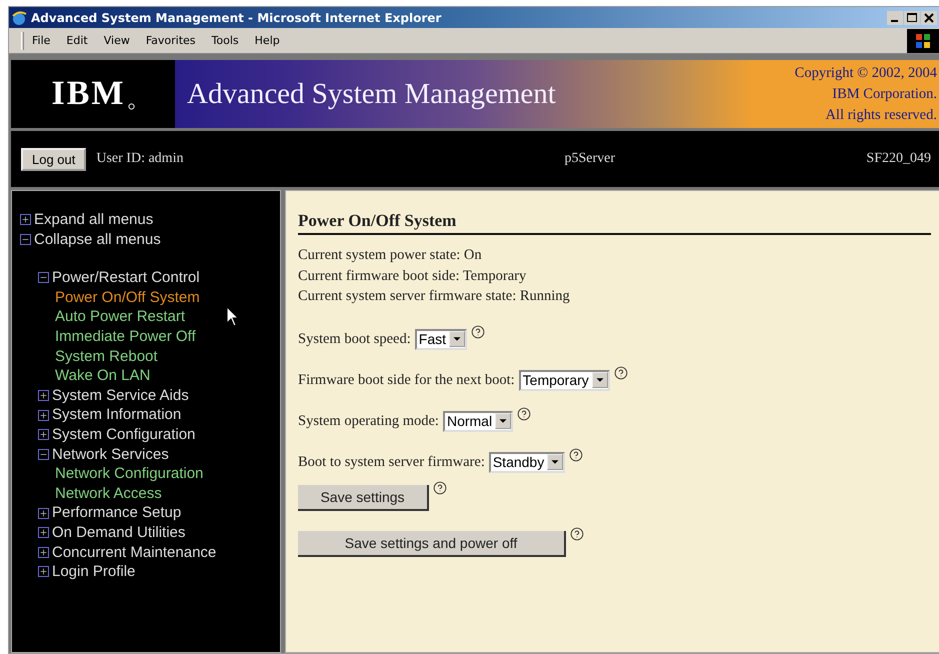 The height and width of the screenshot is (654, 939). I want to click on server-name: p5Server, so click(590, 159).